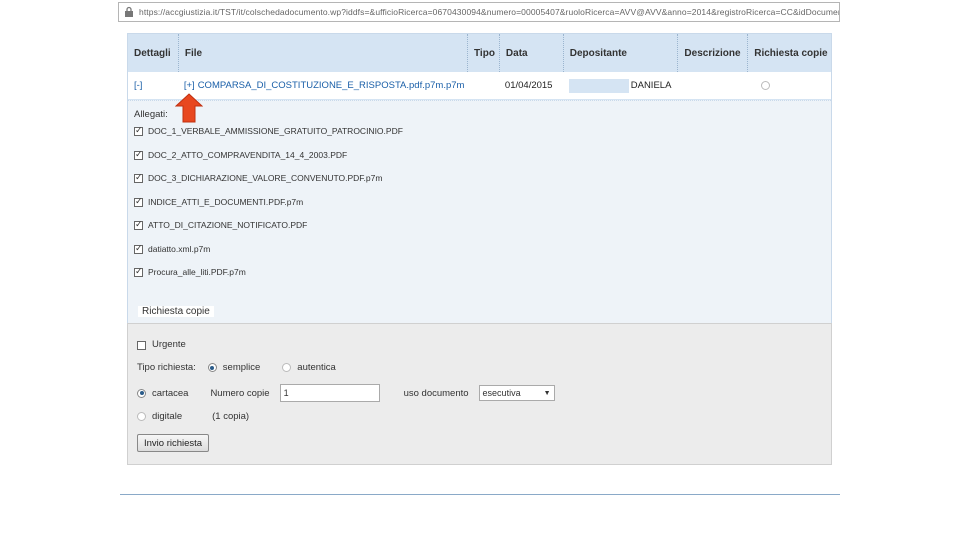  What do you see at coordinates (141, 416) in the screenshot?
I see `digital-radio` at bounding box center [141, 416].